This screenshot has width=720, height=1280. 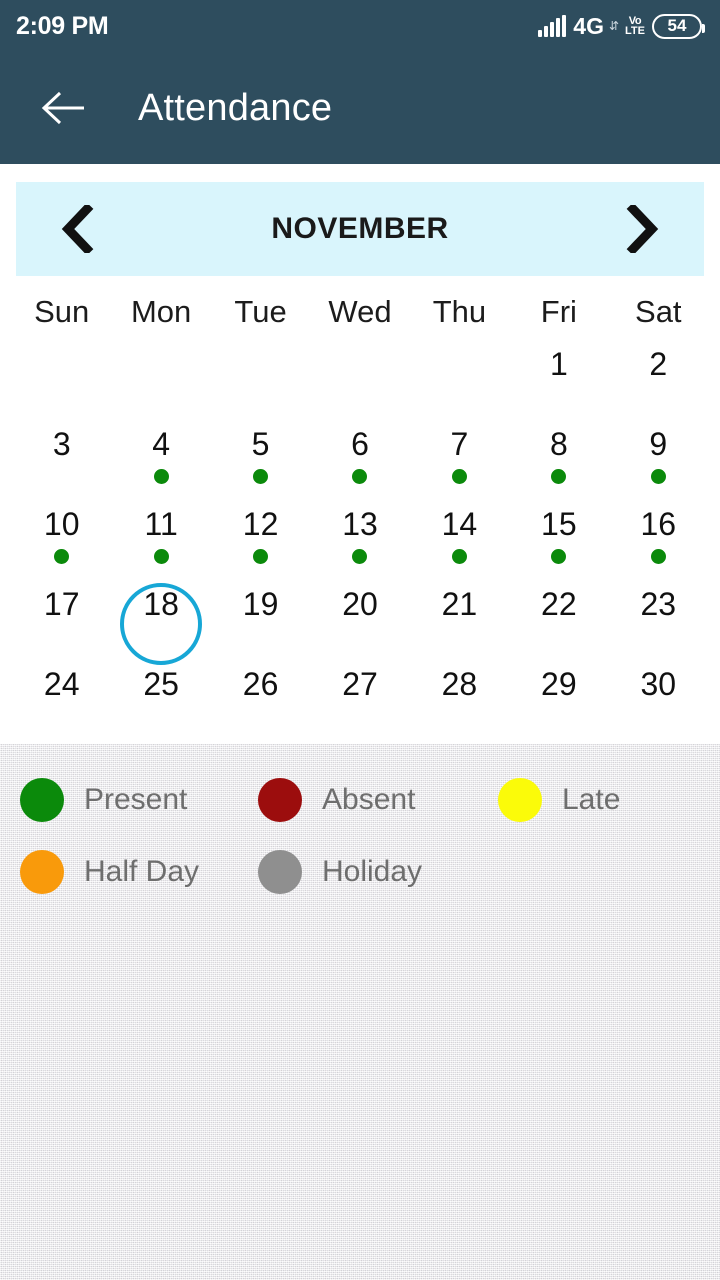 I want to click on day-number: 19, so click(x=260, y=604).